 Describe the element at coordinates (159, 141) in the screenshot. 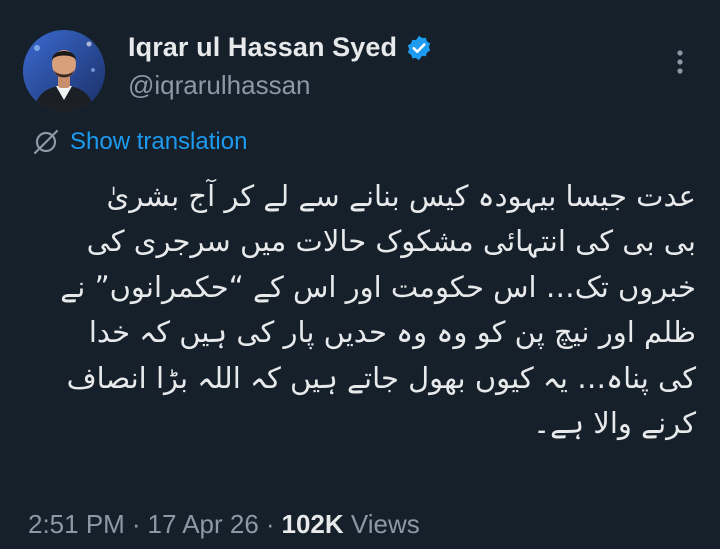

I see `show-translation-label: Show translation` at that location.